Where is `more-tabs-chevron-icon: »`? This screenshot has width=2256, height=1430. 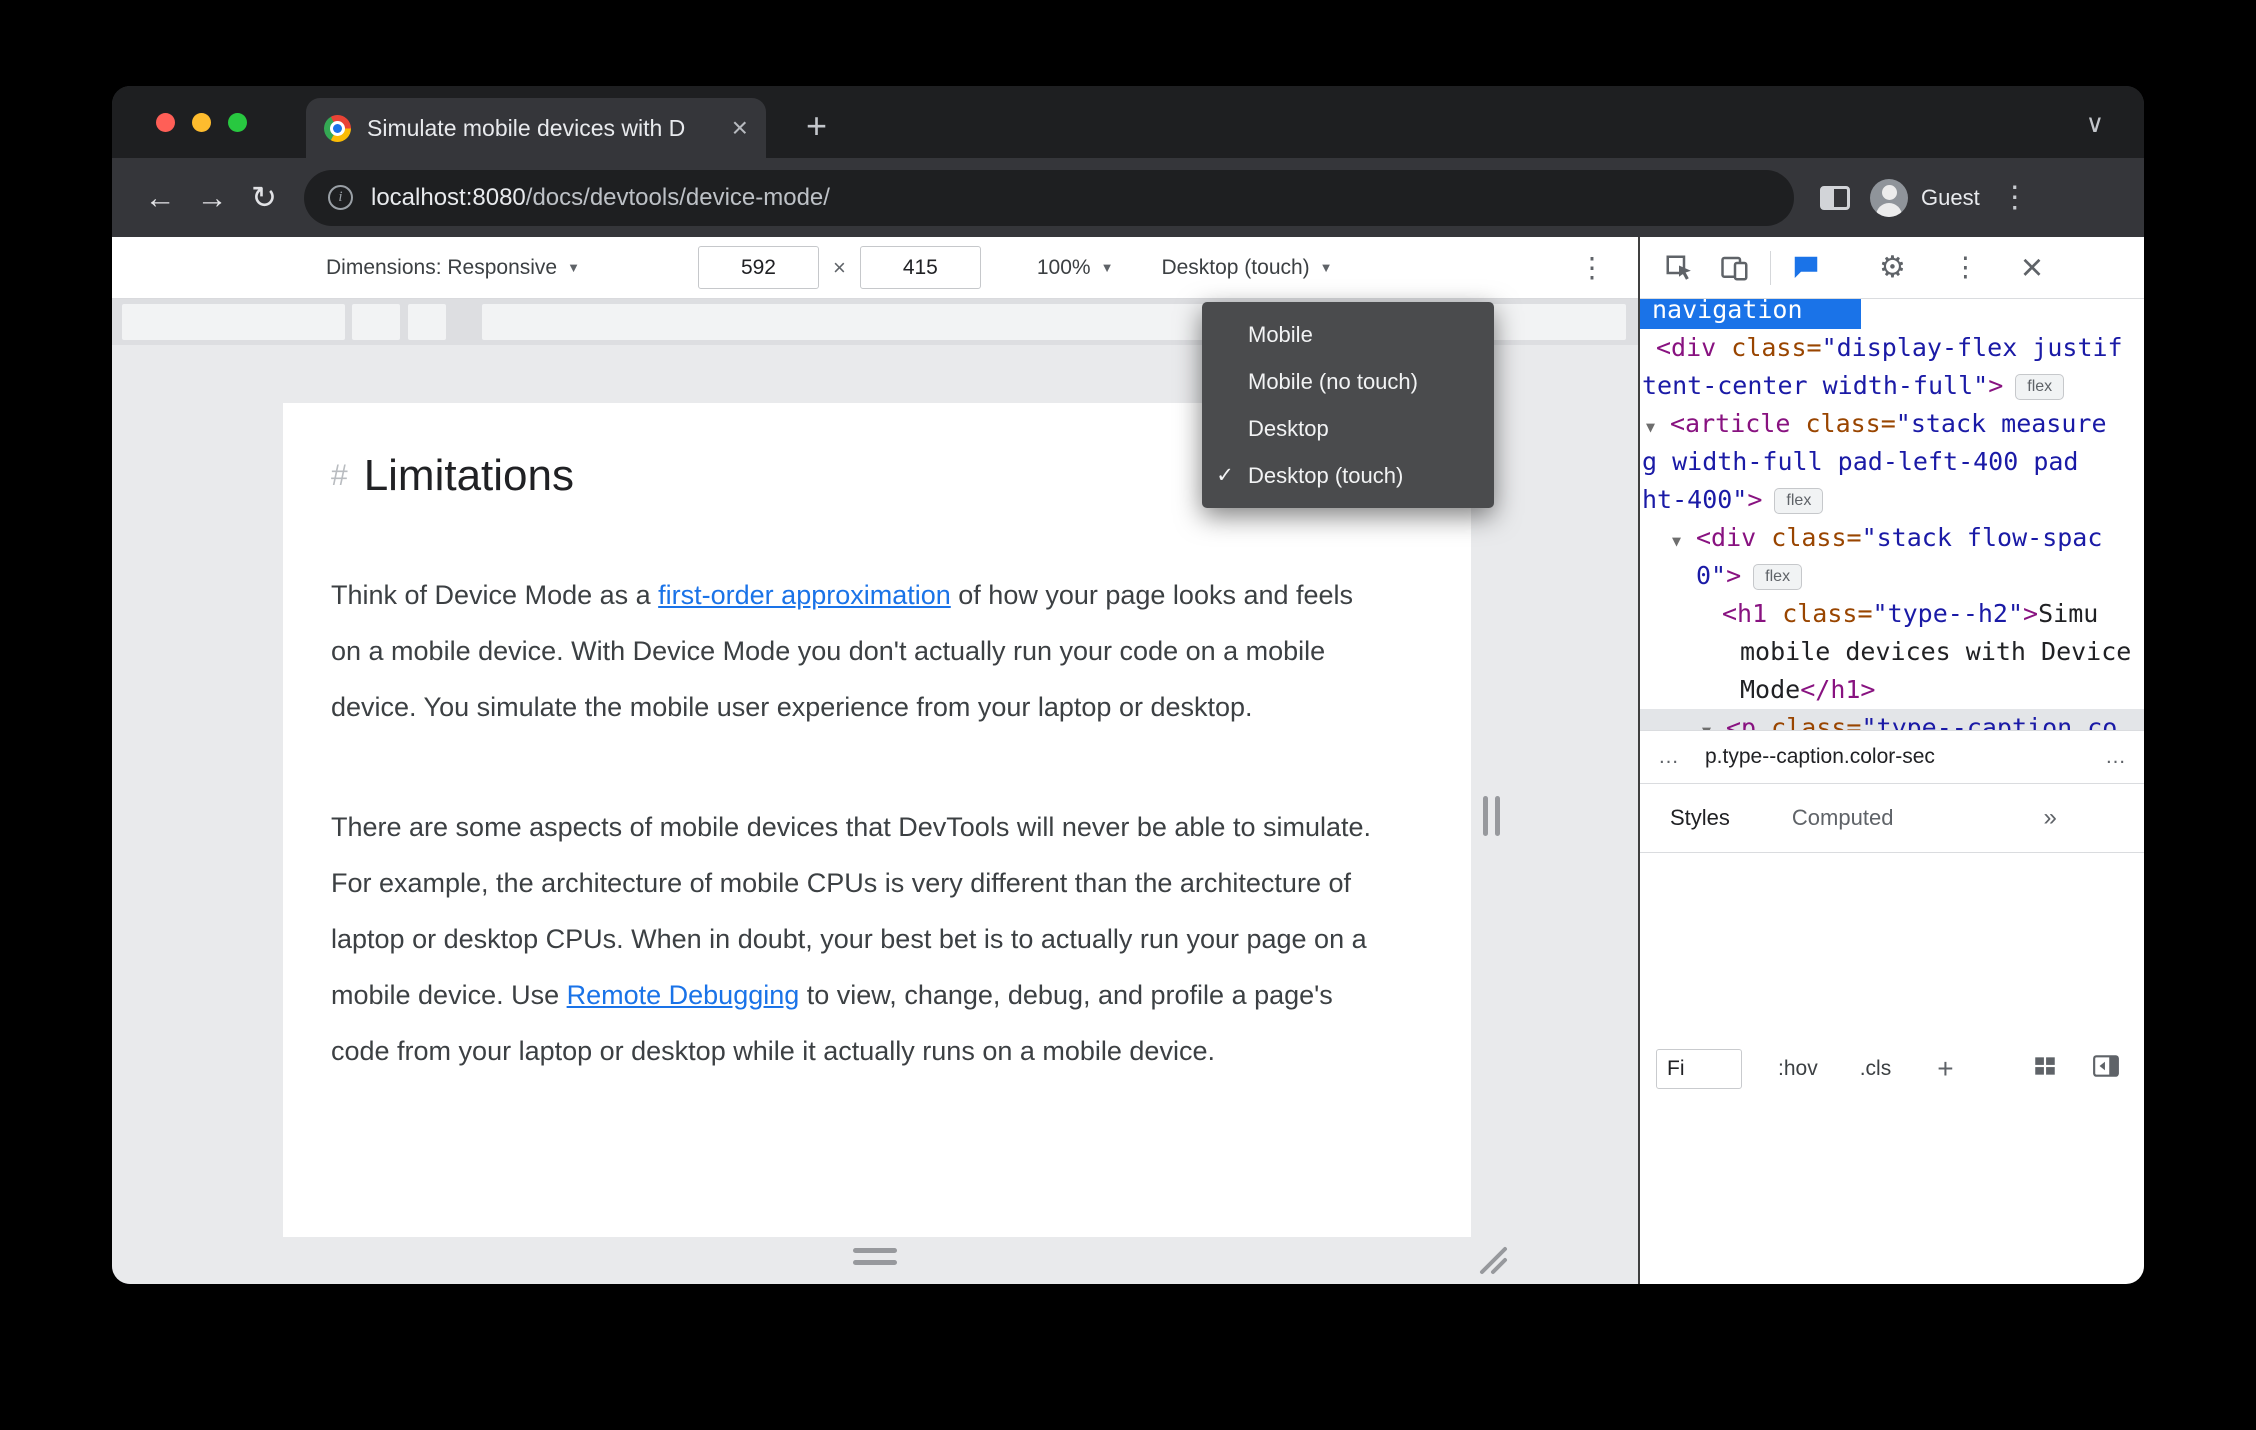
more-tabs-chevron-icon: » is located at coordinates (2049, 818).